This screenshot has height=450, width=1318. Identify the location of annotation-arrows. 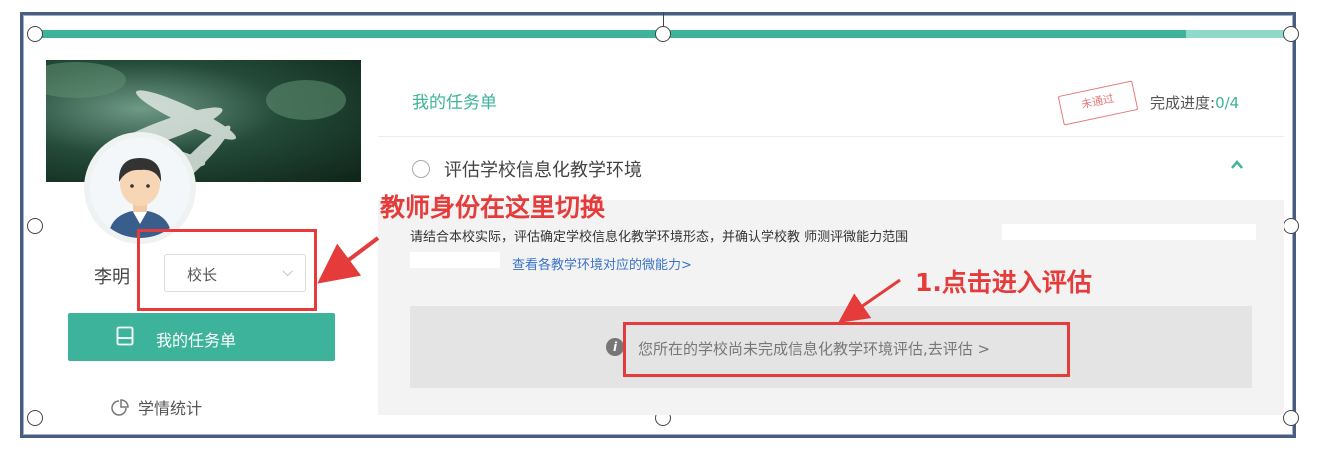
(609, 279).